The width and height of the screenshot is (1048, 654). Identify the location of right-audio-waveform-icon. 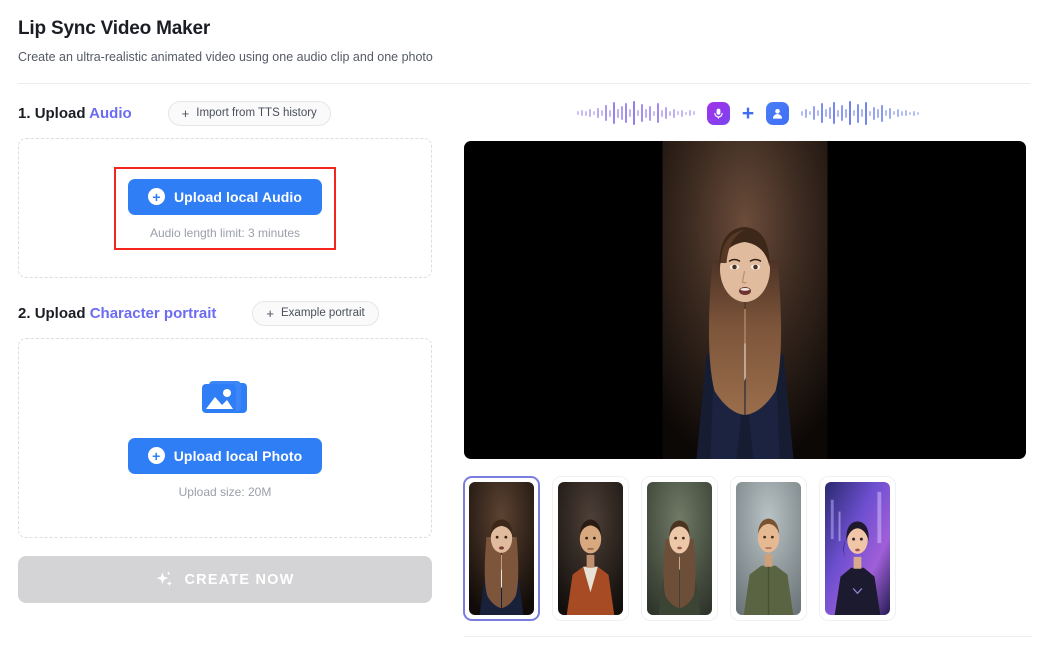
(860, 113).